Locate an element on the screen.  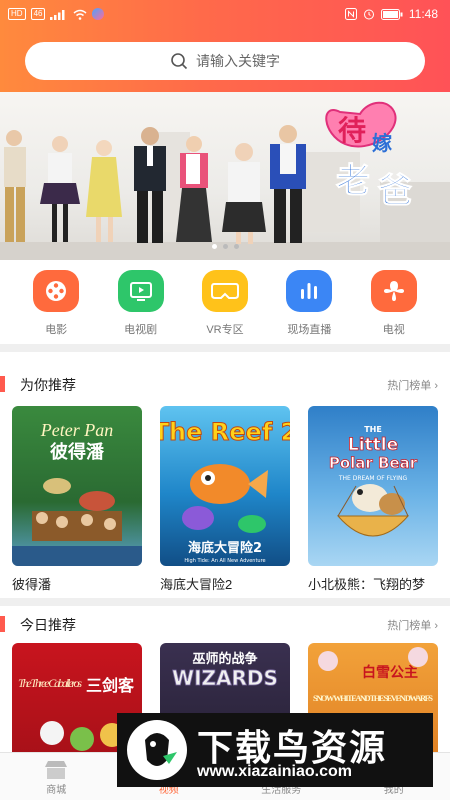
bird-logo is located at coordinates (157, 750).